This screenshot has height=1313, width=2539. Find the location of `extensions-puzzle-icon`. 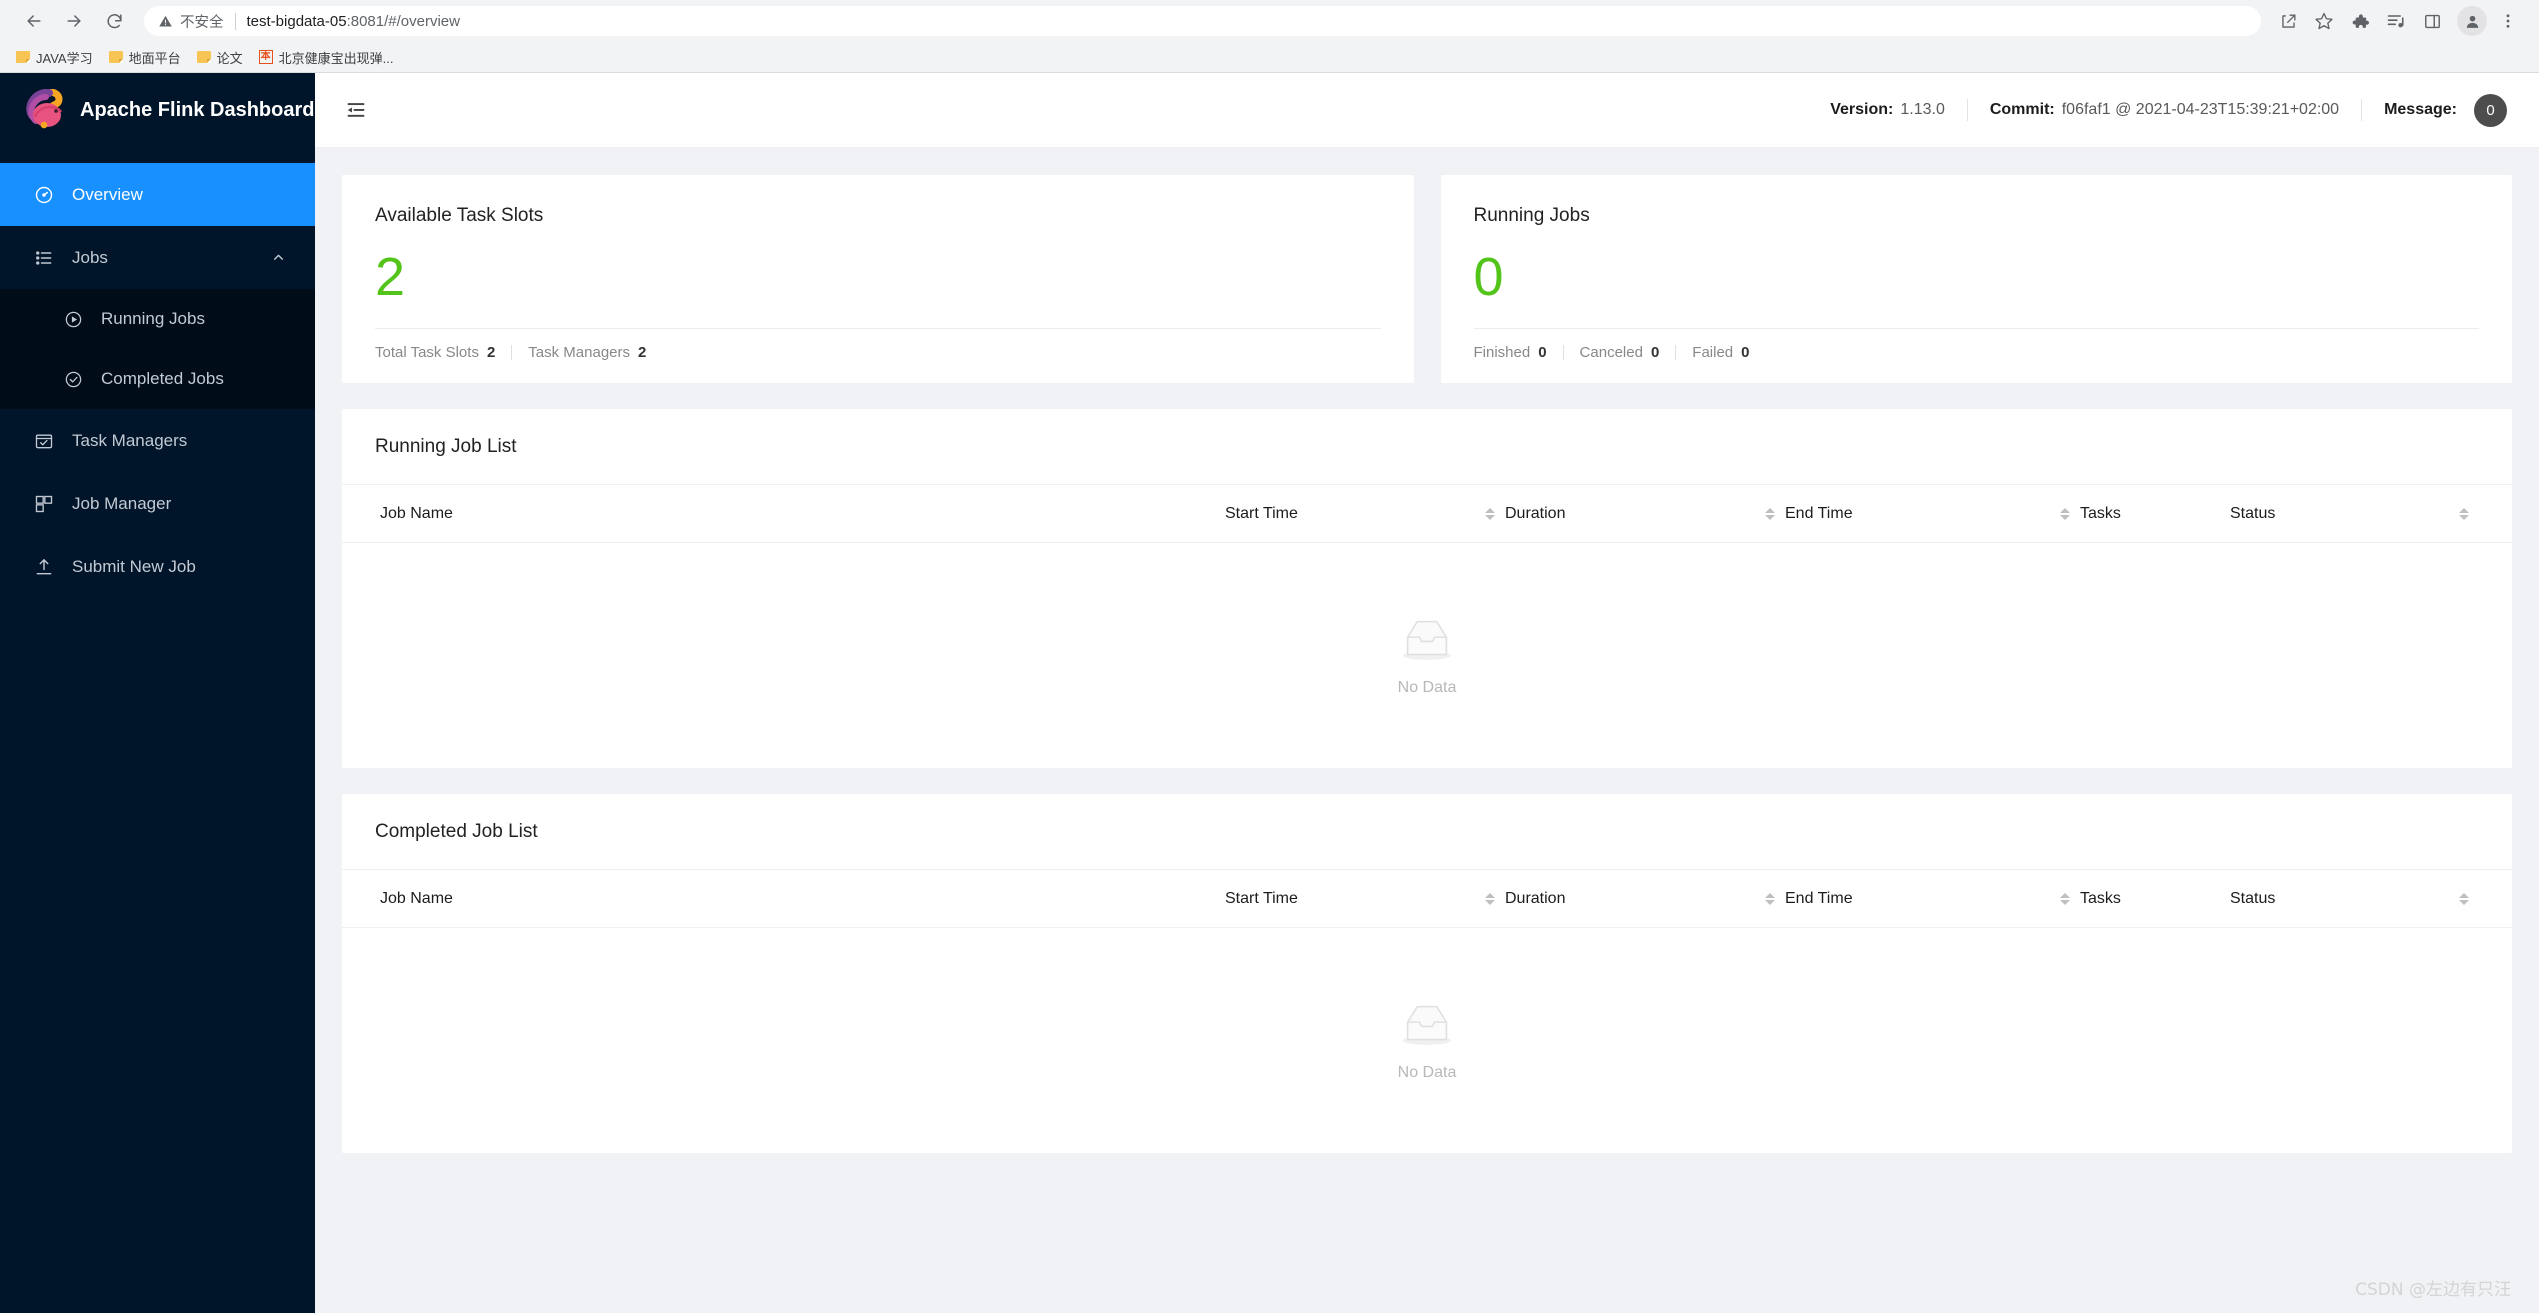

extensions-puzzle-icon is located at coordinates (2360, 21).